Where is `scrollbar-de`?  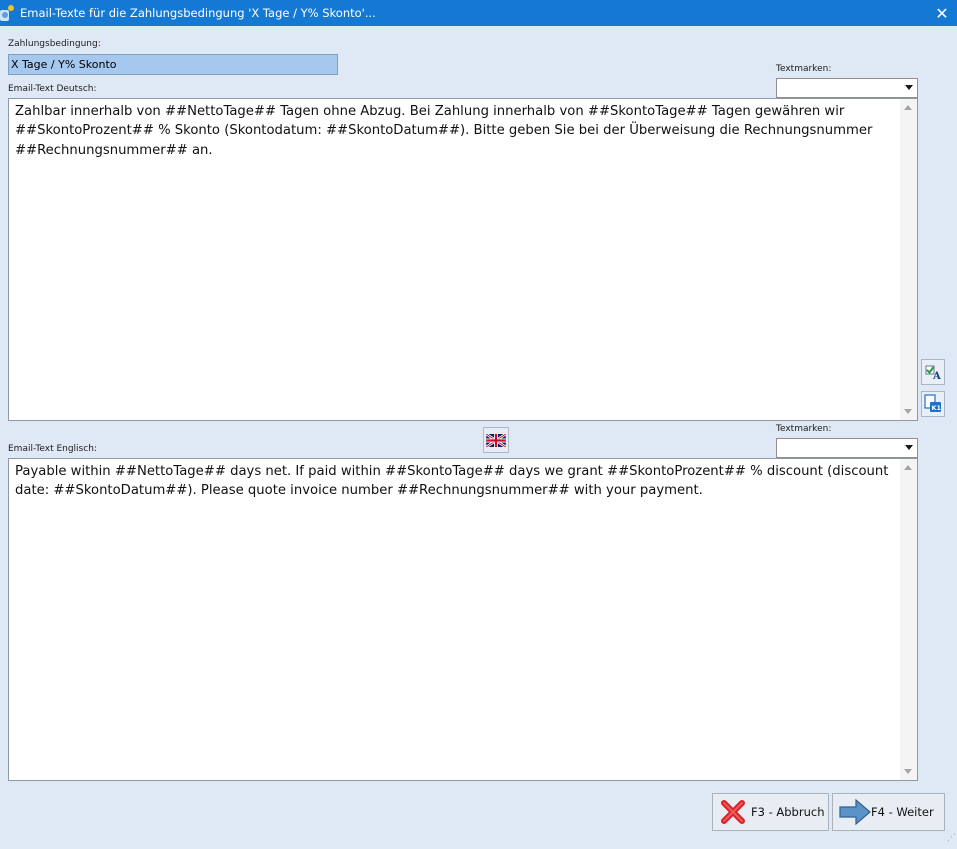 scrollbar-de is located at coordinates (908, 259).